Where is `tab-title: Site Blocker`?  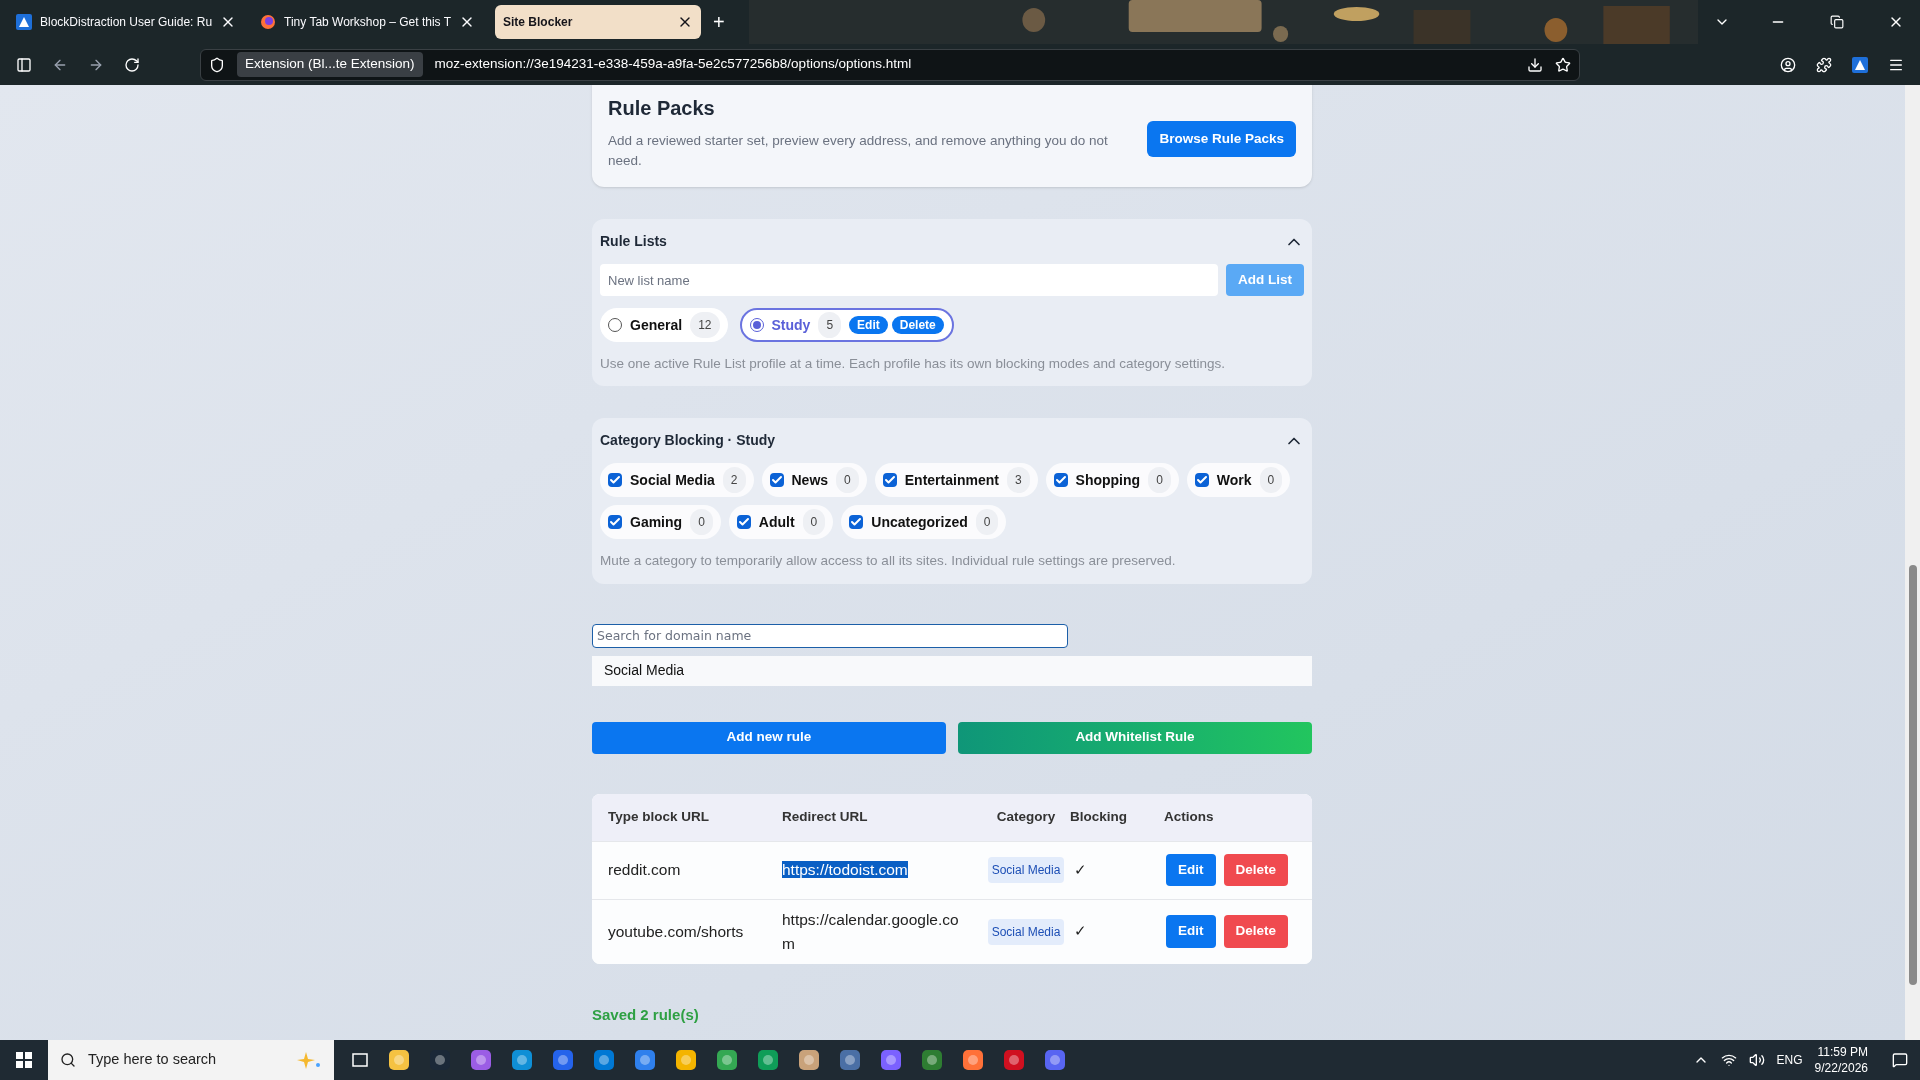 tab-title: Site Blocker is located at coordinates (538, 22).